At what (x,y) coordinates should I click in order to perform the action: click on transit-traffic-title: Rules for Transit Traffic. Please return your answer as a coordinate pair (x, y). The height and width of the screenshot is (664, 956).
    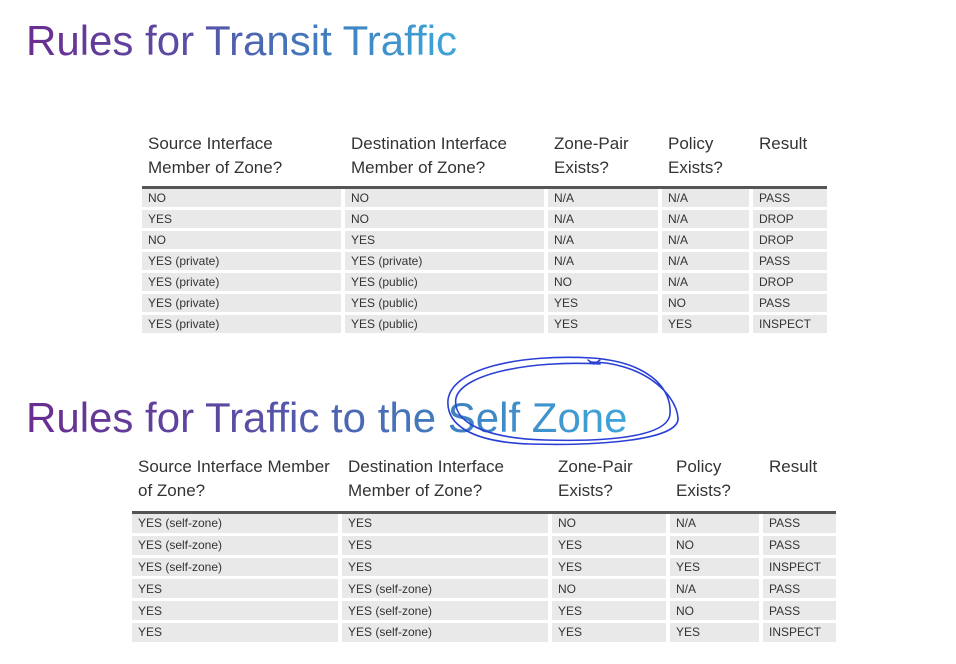
    Looking at the image, I should click on (242, 40).